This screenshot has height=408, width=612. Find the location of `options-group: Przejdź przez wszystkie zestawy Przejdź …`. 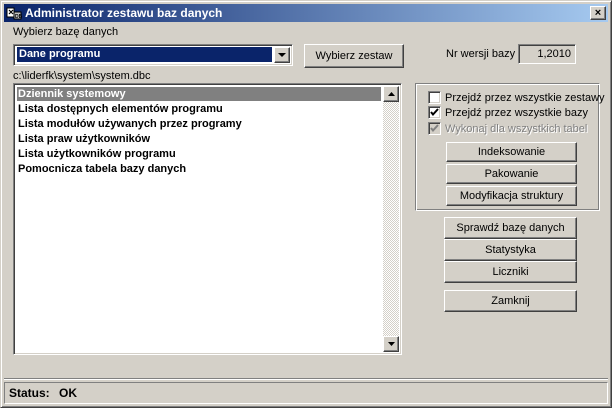

options-group: Przejdź przez wszystkie zestawy Przejdź … is located at coordinates (510, 147).